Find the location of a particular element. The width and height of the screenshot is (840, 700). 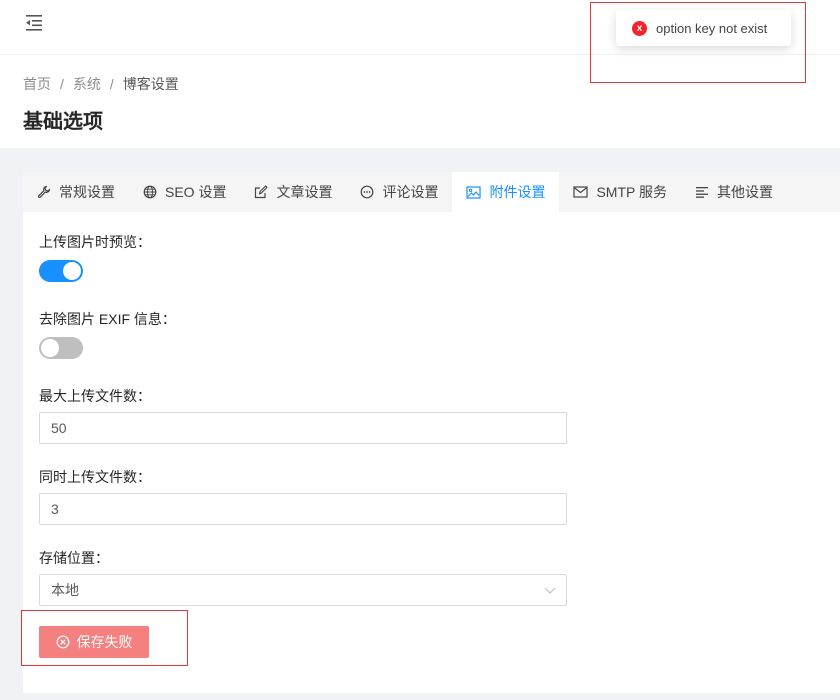

tab-other: 其他设置 is located at coordinates (734, 192).